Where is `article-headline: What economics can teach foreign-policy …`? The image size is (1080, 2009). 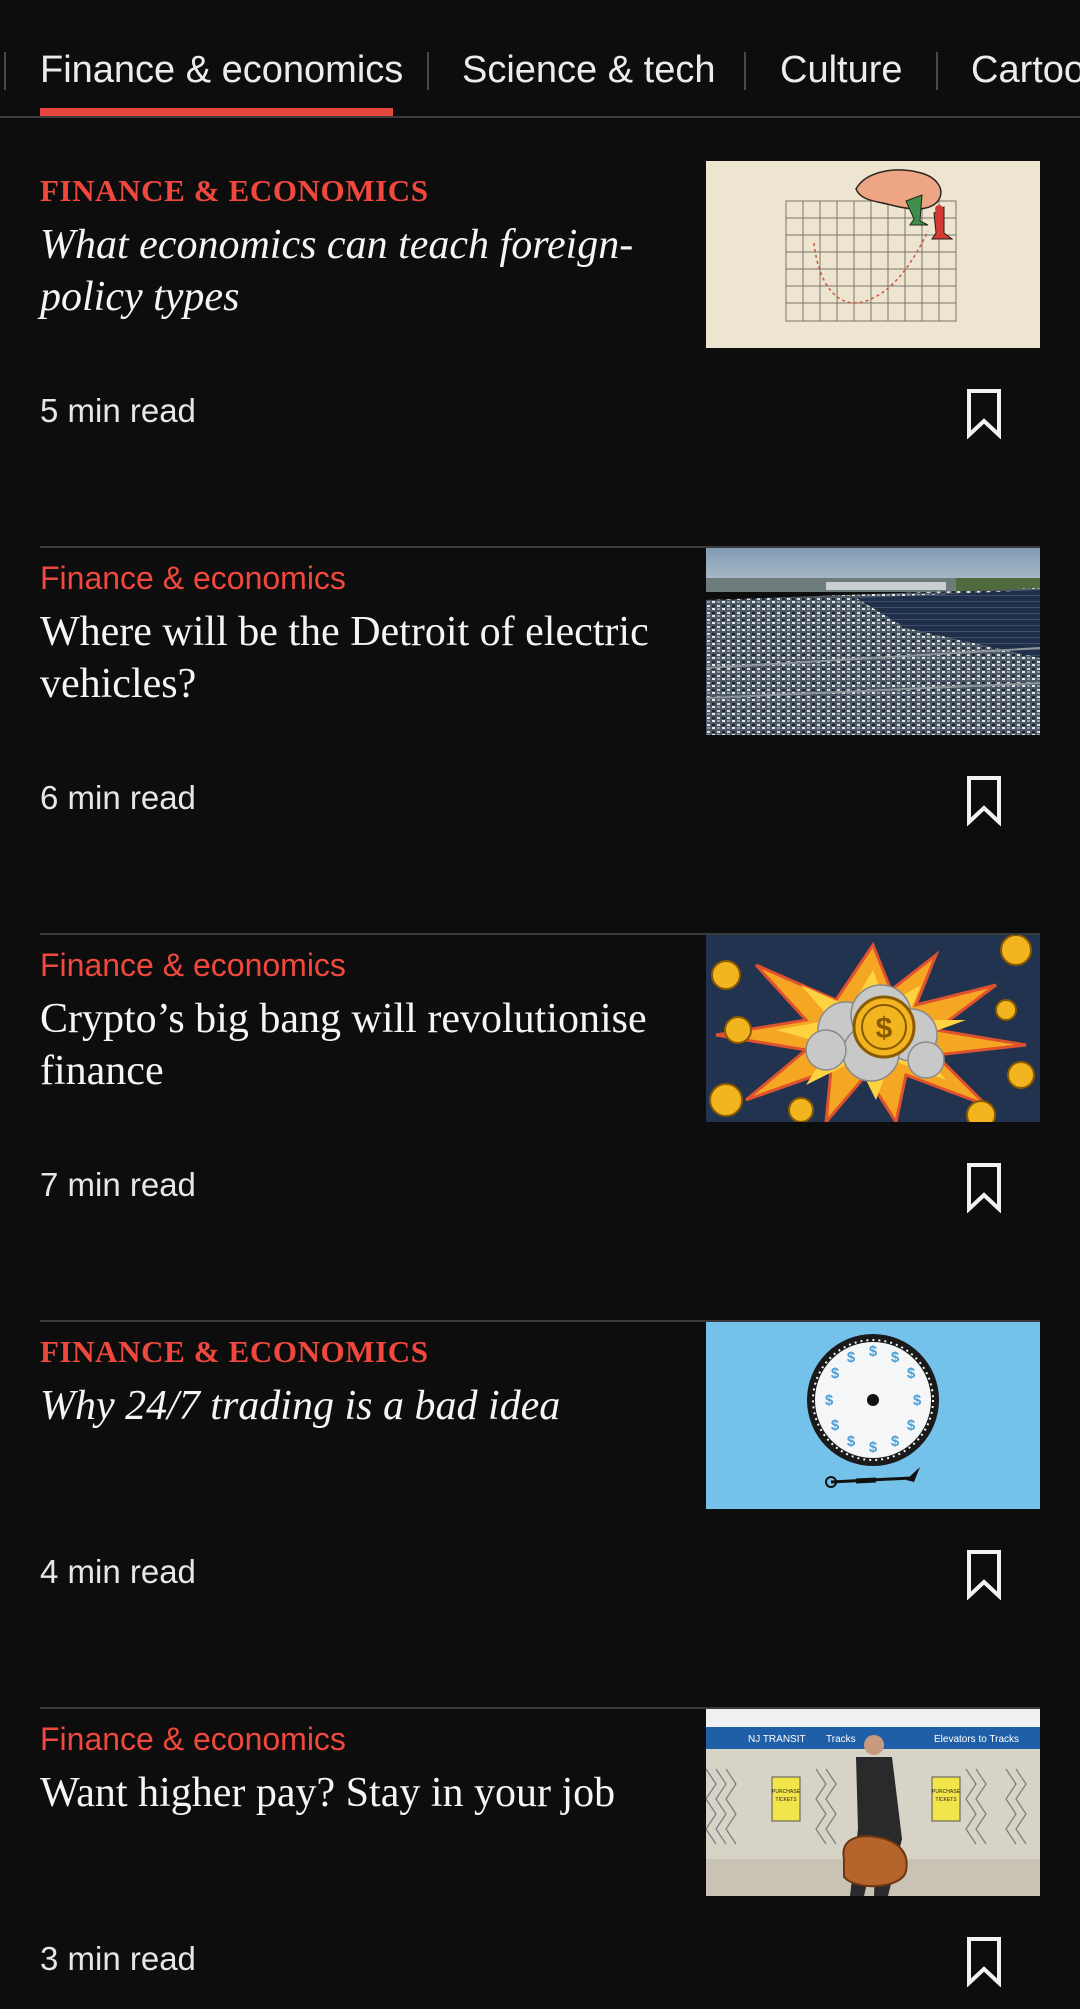
article-headline: What economics can teach foreign-policy … is located at coordinates (350, 271).